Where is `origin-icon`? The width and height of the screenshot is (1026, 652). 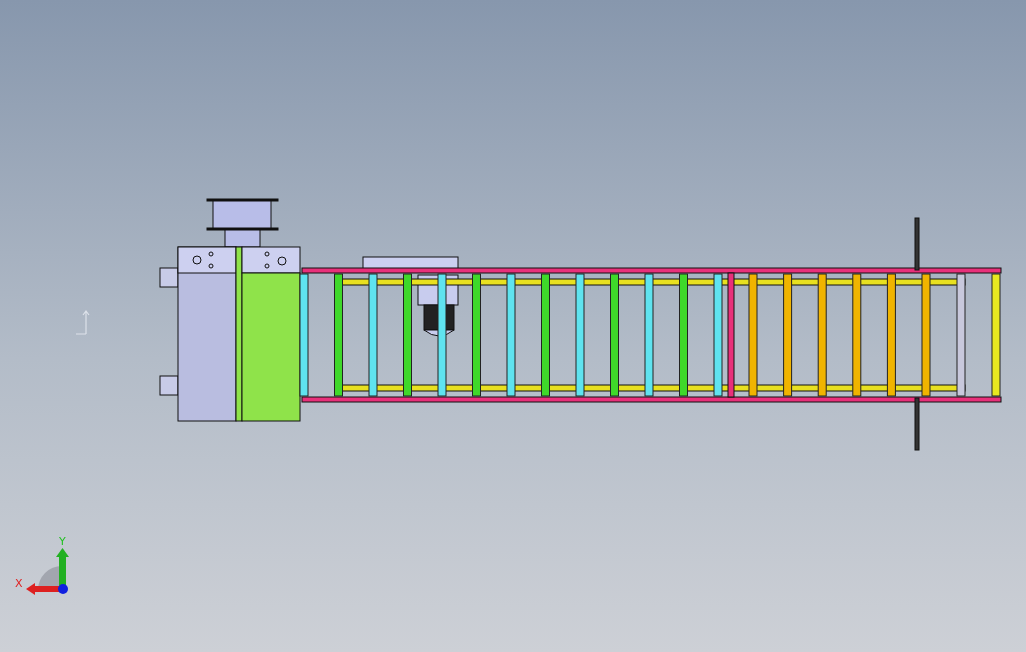
origin-icon is located at coordinates (82, 322).